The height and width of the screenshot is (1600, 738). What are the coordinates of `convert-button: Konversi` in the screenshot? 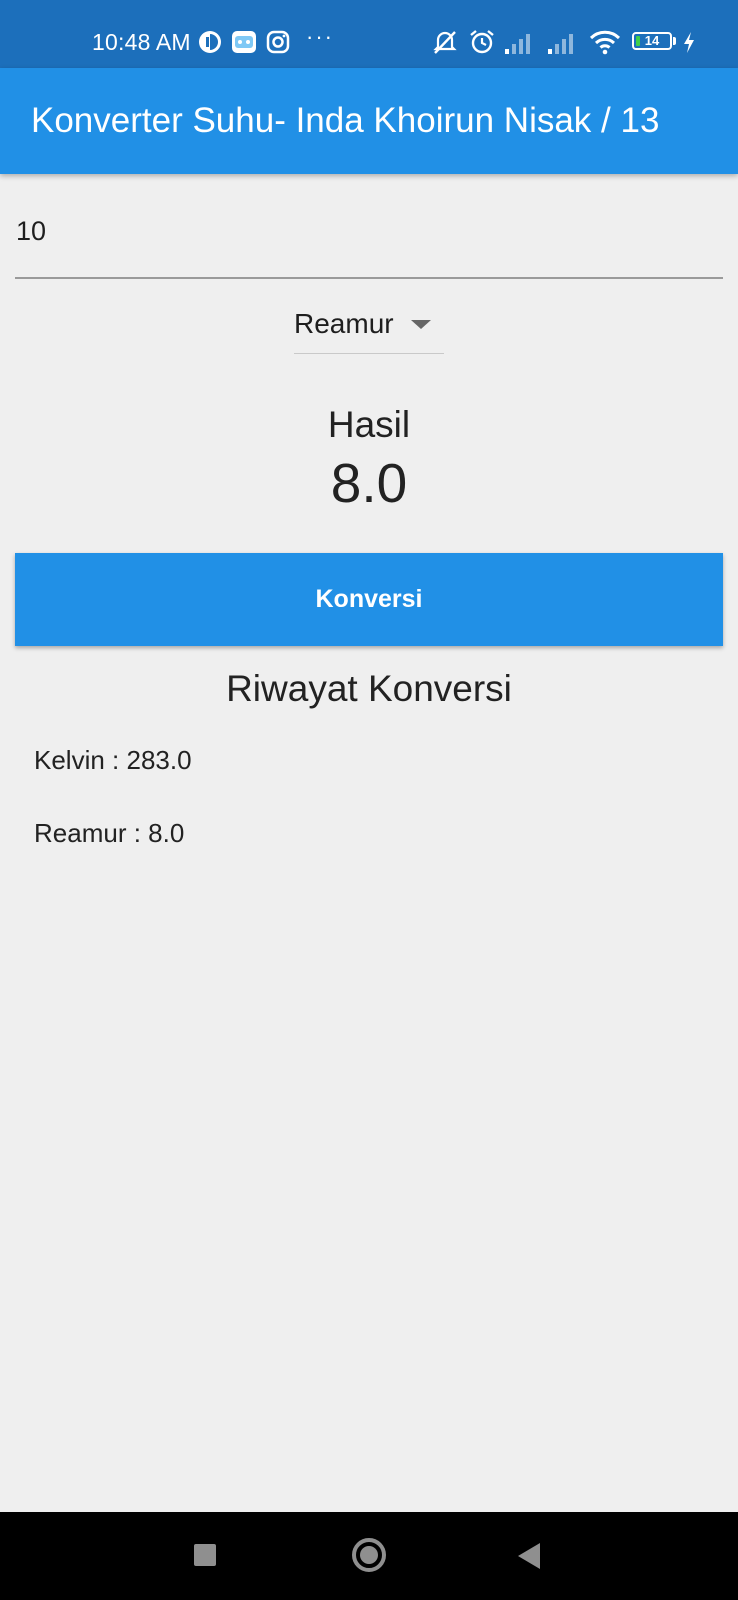 It's located at (369, 599).